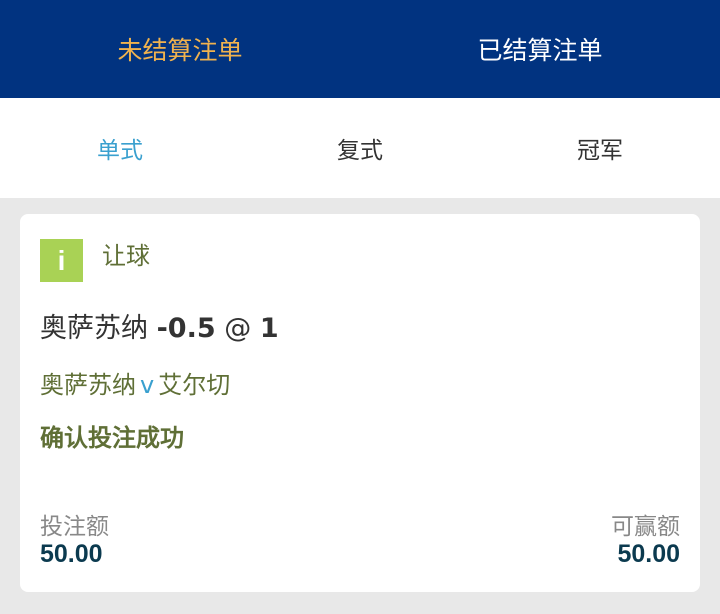  What do you see at coordinates (74, 527) in the screenshot?
I see `stake-label: 投注额` at bounding box center [74, 527].